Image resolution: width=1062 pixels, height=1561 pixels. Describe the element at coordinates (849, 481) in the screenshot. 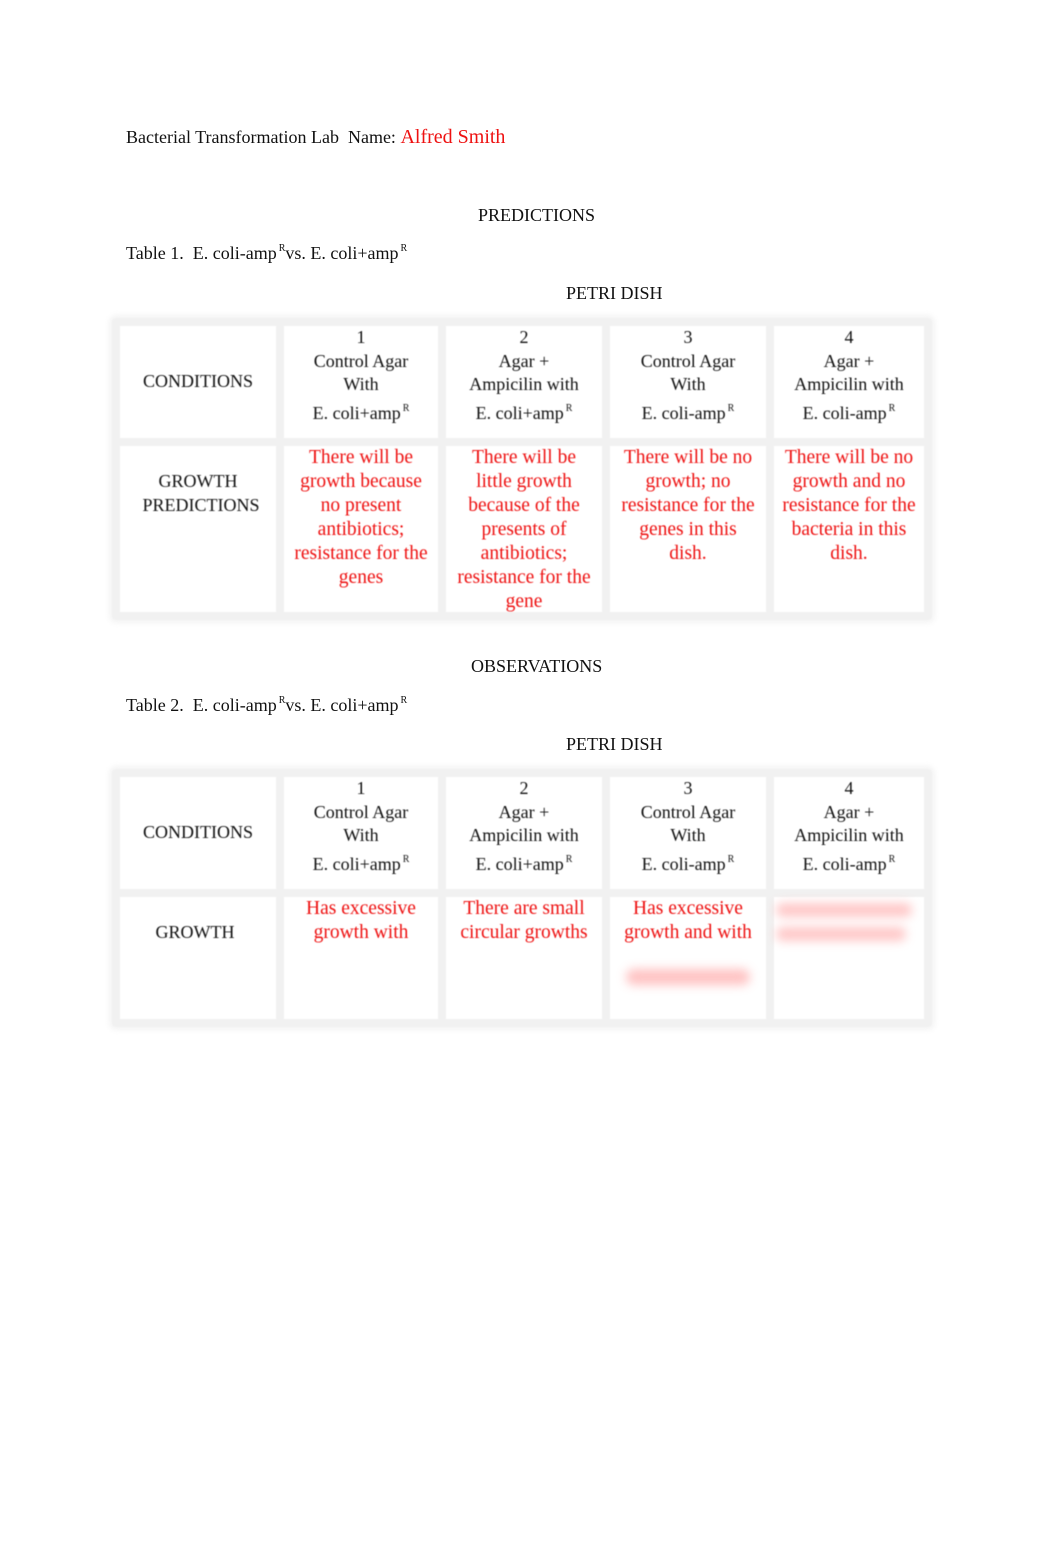

I see `answer-line: growth and no` at that location.